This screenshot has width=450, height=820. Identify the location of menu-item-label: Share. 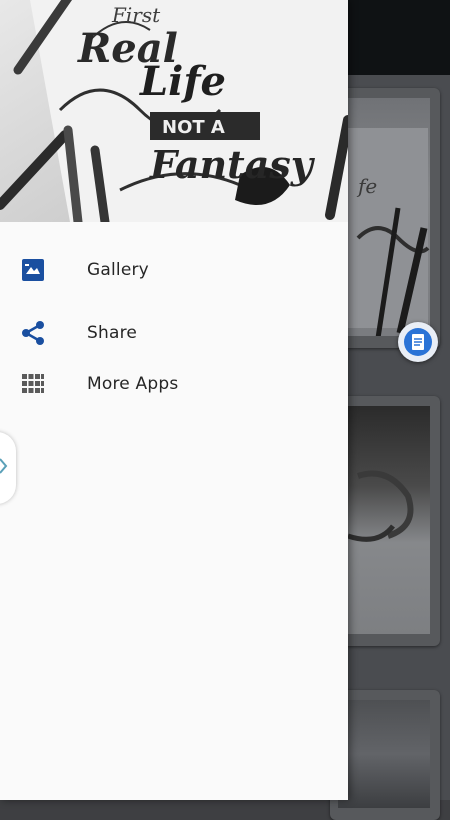
(112, 333).